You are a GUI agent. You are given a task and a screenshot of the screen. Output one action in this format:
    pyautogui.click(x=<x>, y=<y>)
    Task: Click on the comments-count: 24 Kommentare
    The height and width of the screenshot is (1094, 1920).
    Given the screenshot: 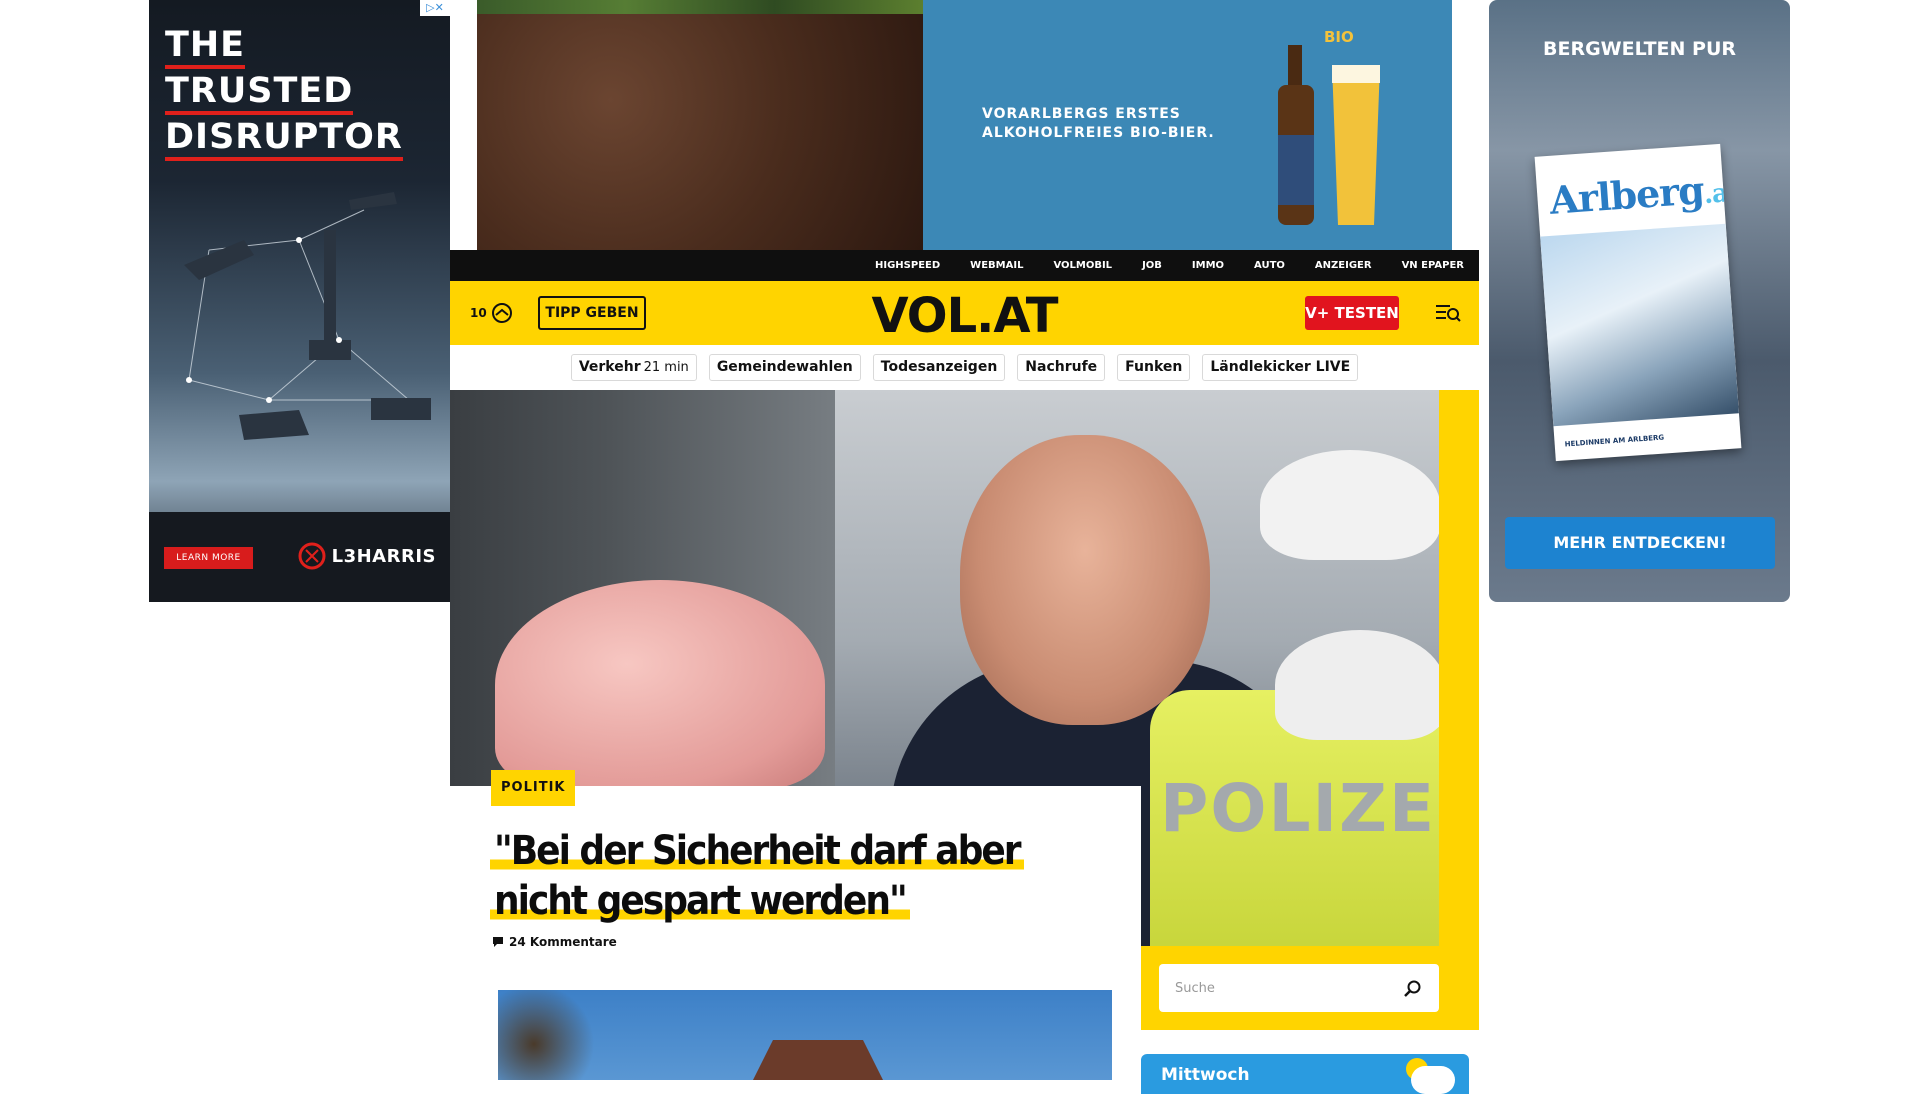 What is the action you would take?
    pyautogui.click(x=563, y=942)
    